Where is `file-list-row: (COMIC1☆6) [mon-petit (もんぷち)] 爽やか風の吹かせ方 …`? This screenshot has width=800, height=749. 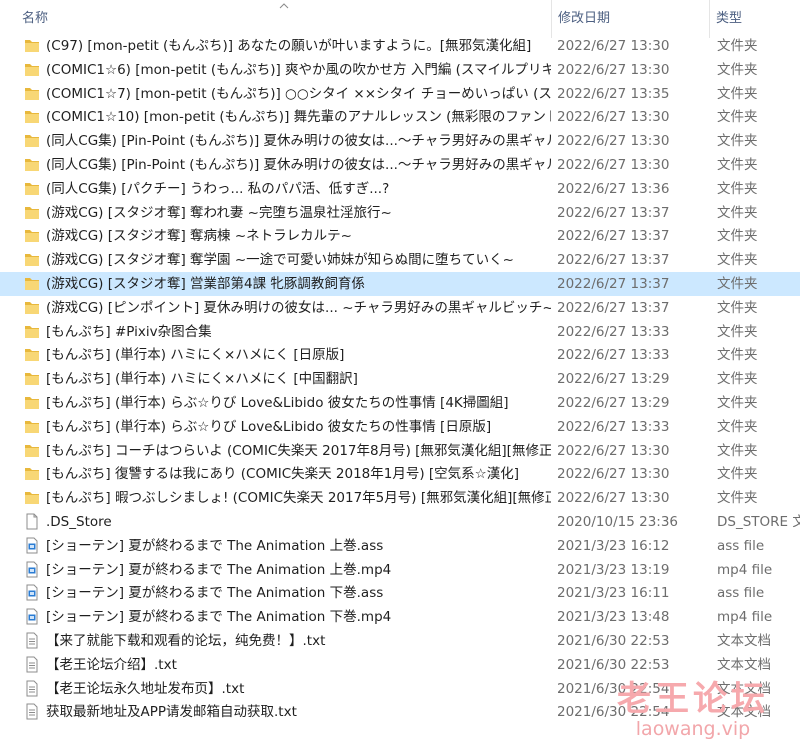
file-list-row: (COMIC1☆6) [mon-petit (もんぷち)] 爽やか風の吹かせ方 … is located at coordinates (400, 70).